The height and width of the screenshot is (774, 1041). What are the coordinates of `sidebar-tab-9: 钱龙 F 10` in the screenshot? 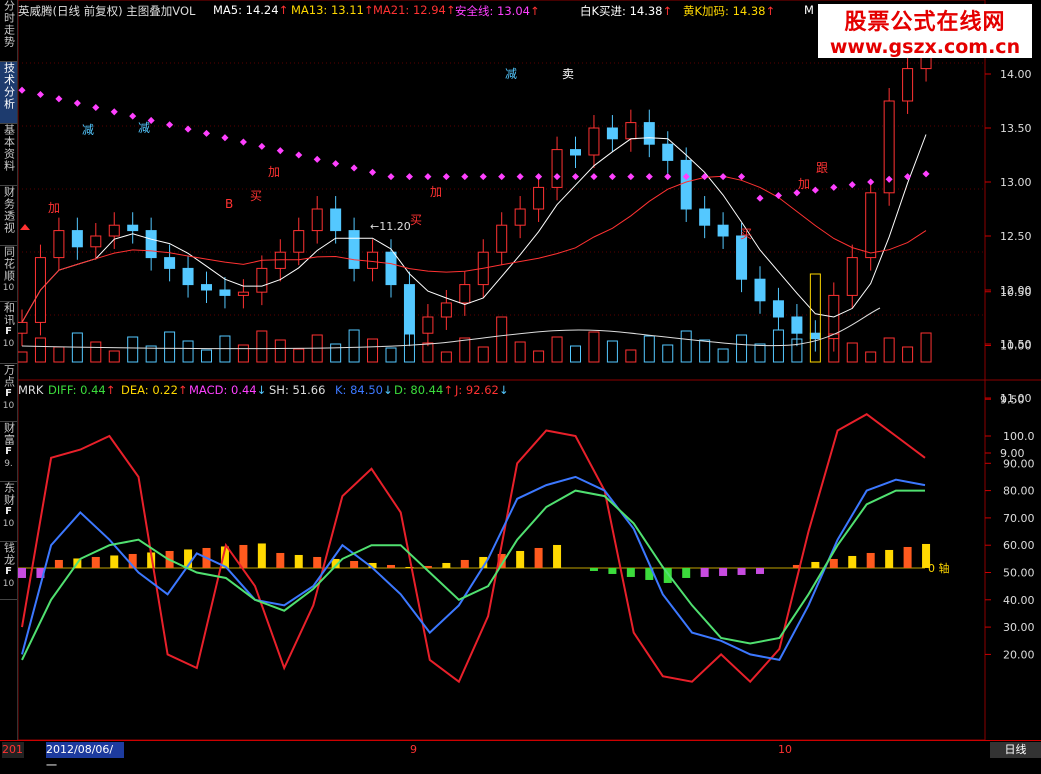 It's located at (8, 571).